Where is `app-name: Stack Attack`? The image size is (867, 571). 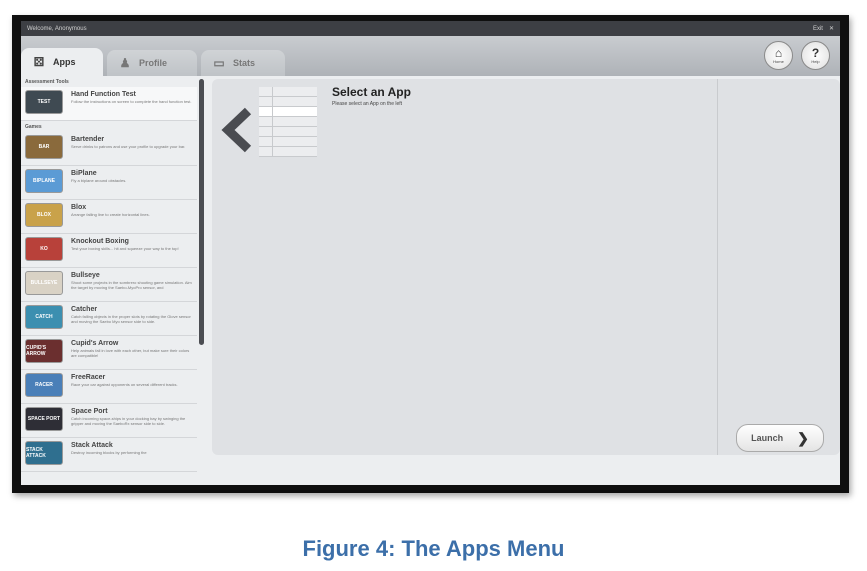
app-name: Stack Attack is located at coordinates (92, 445).